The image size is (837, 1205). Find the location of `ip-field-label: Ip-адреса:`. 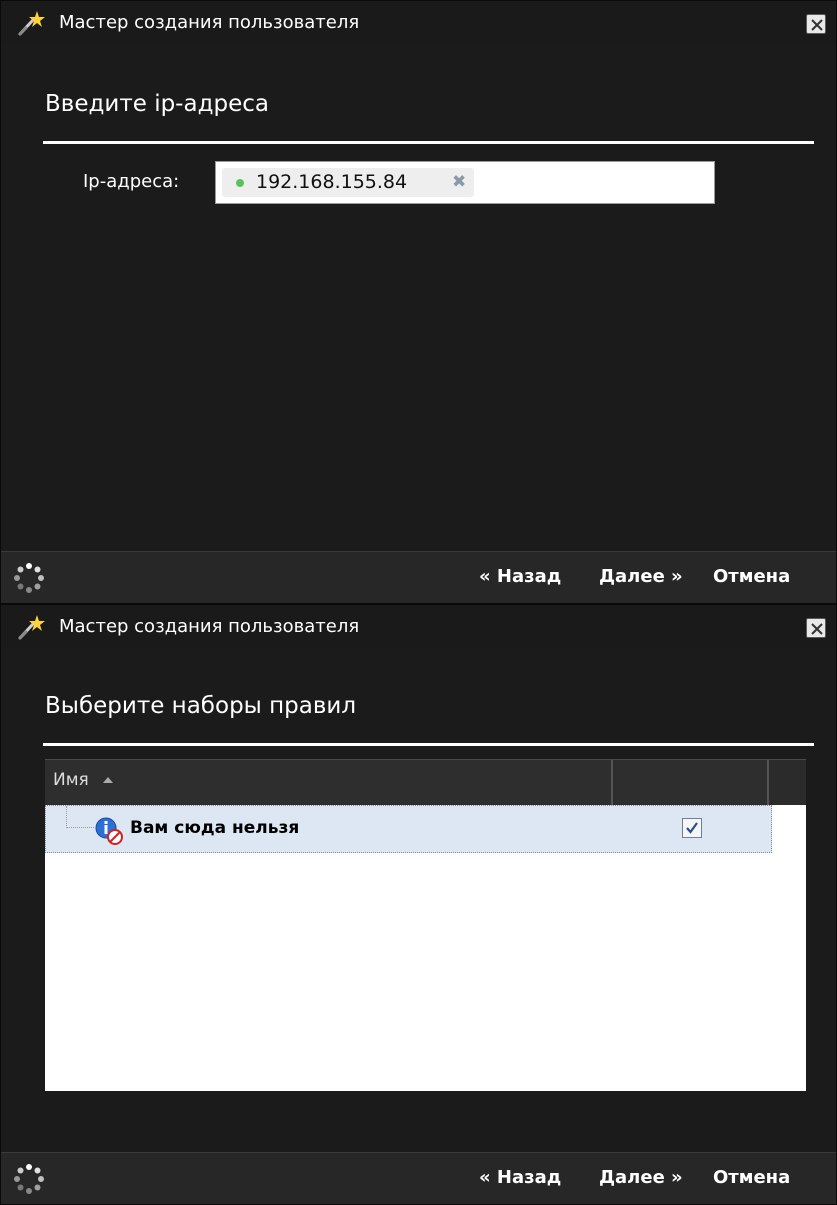

ip-field-label: Ip-адреса: is located at coordinates (131, 181).